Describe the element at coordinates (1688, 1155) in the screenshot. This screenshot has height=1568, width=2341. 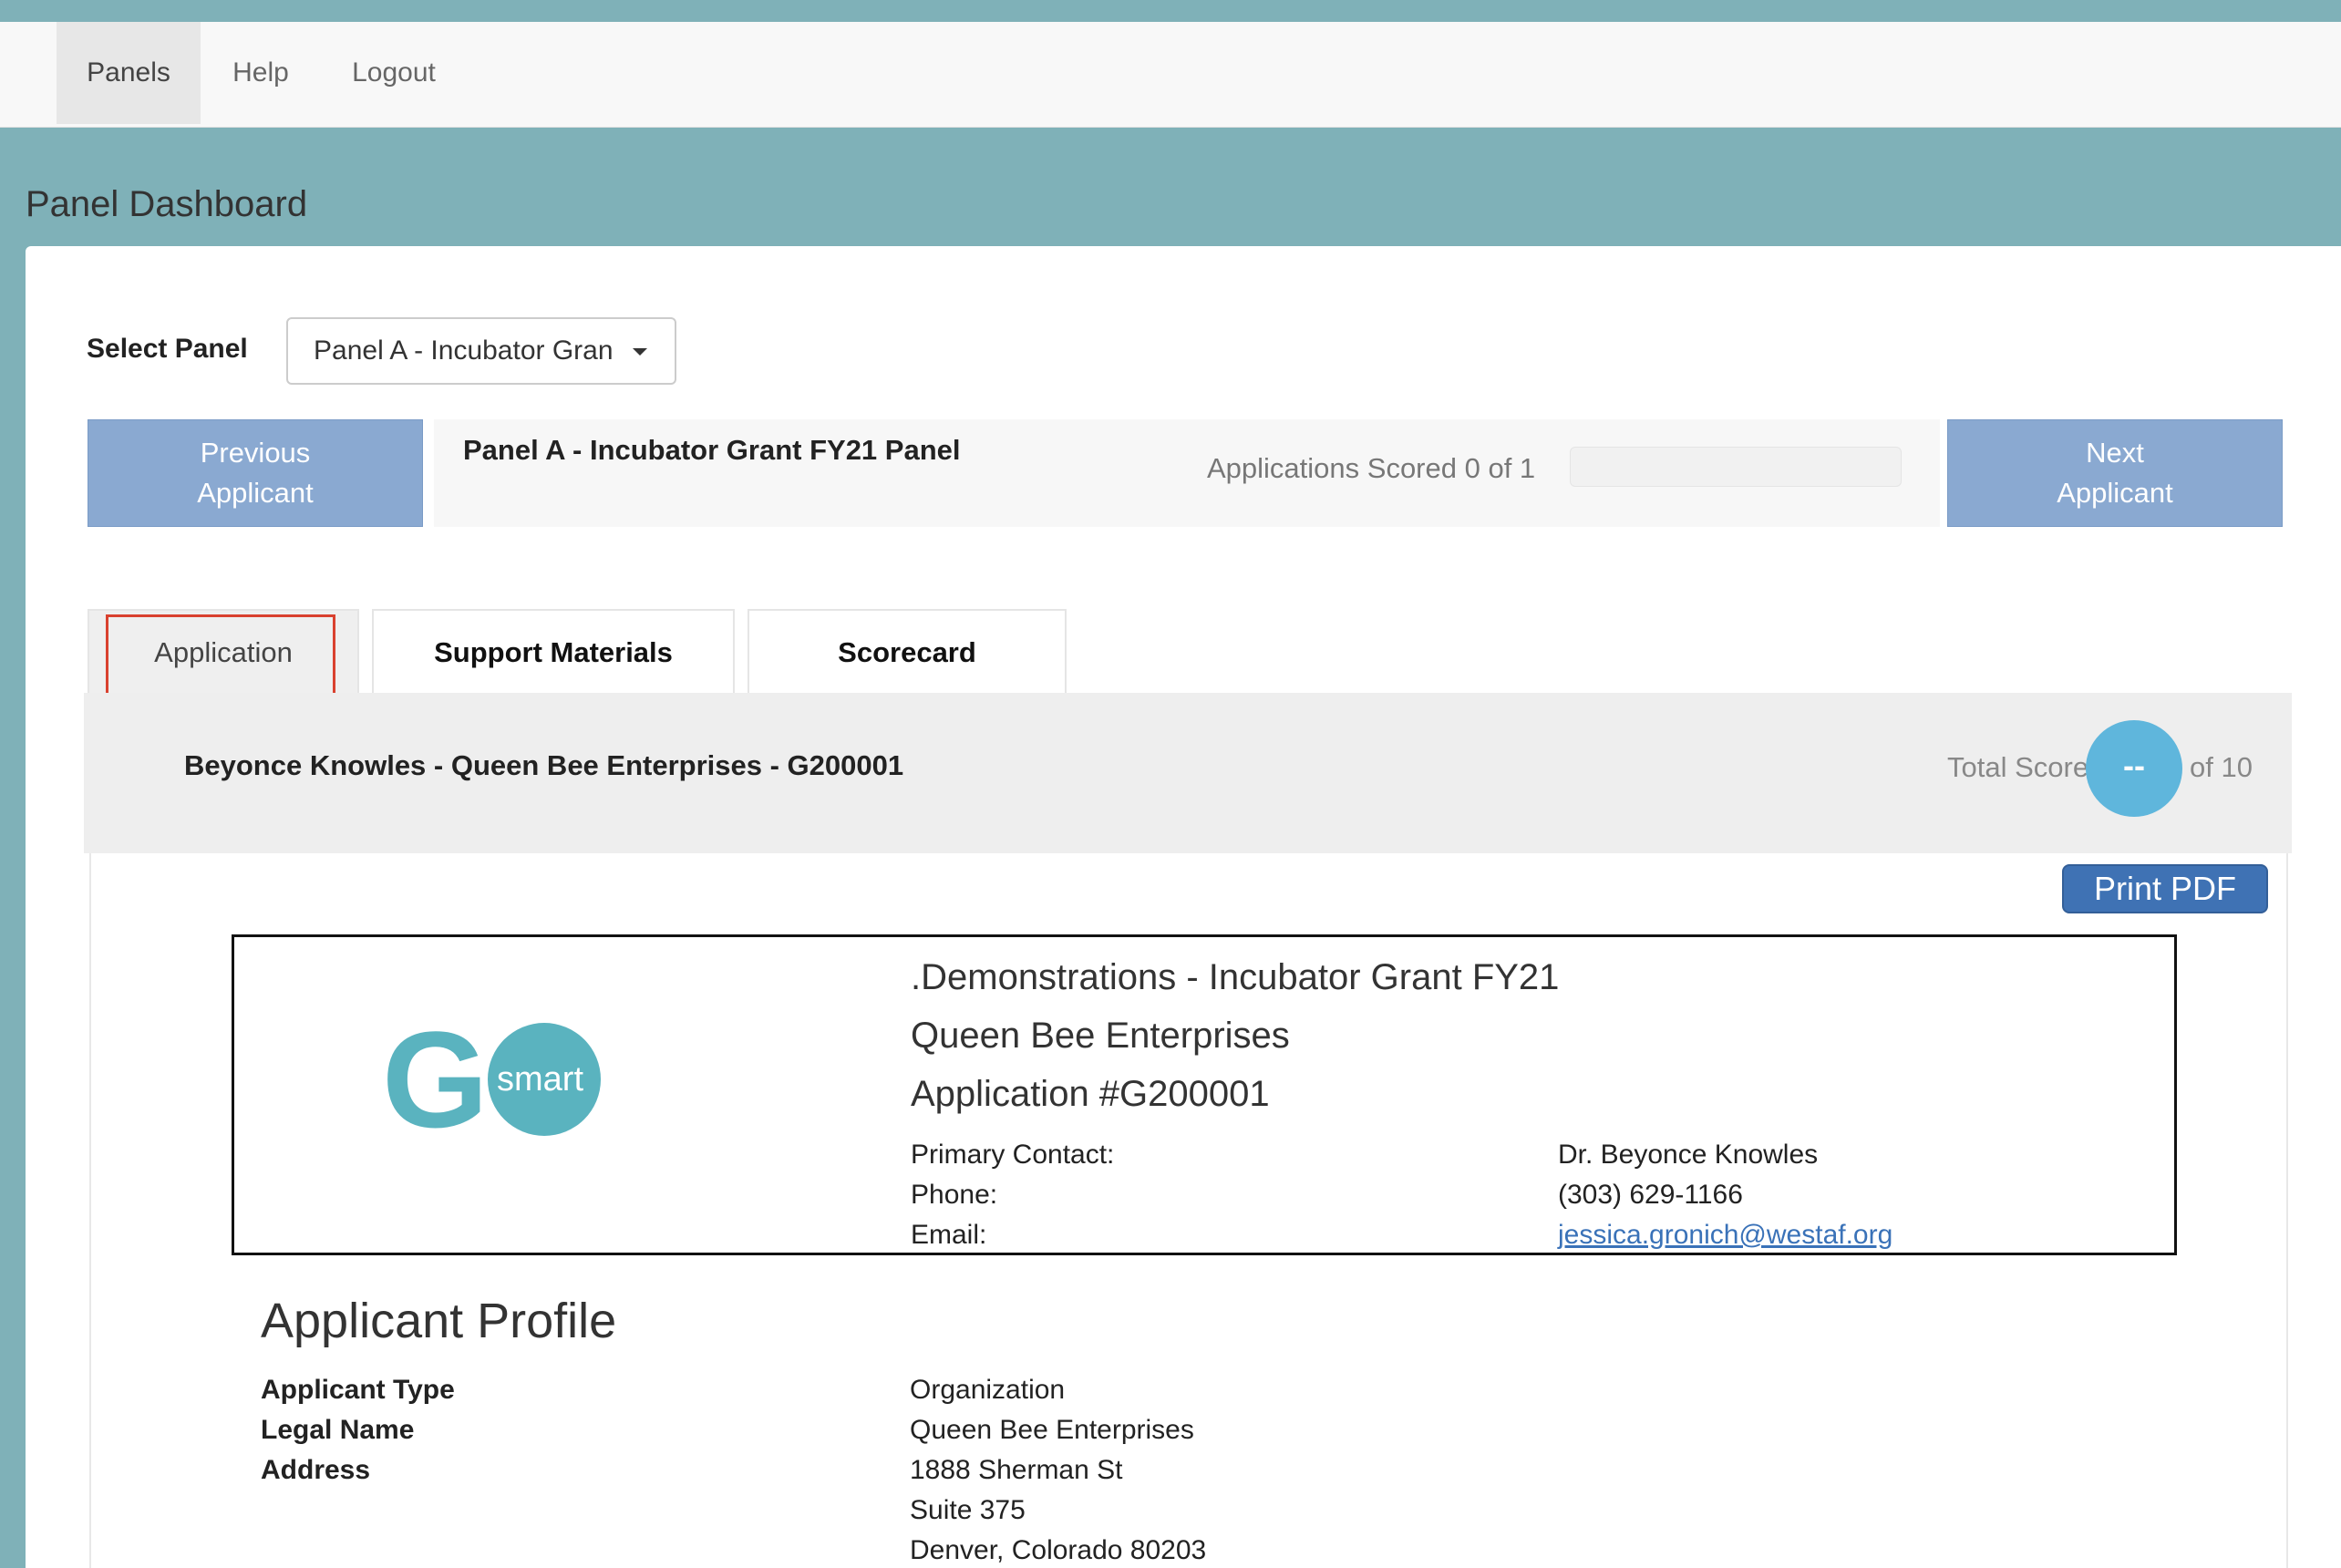
I see `primary-contact-value: Dr. Beyonce Knowles` at that location.